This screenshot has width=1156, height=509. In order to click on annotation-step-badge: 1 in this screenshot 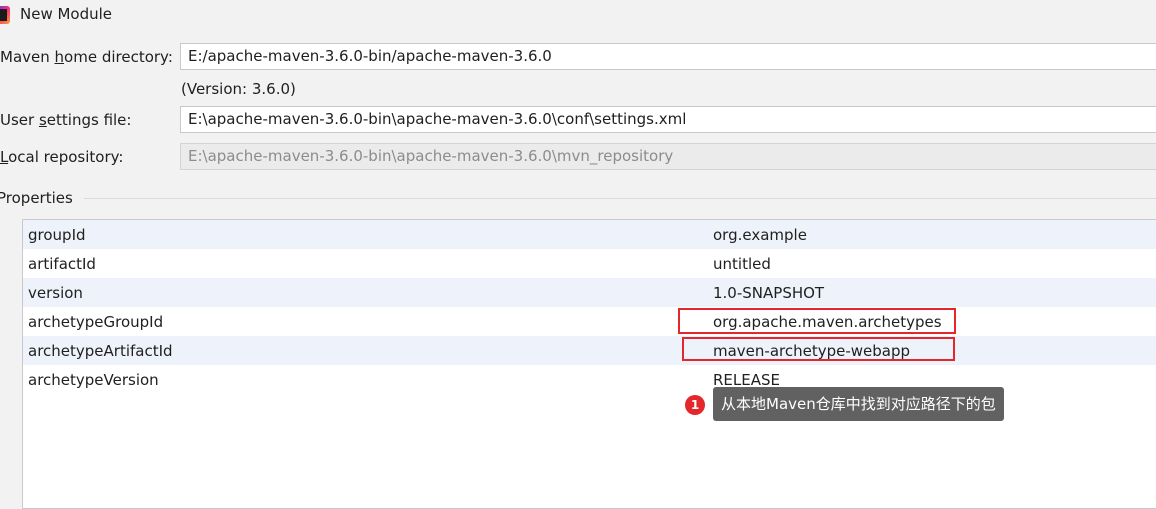, I will do `click(695, 405)`.